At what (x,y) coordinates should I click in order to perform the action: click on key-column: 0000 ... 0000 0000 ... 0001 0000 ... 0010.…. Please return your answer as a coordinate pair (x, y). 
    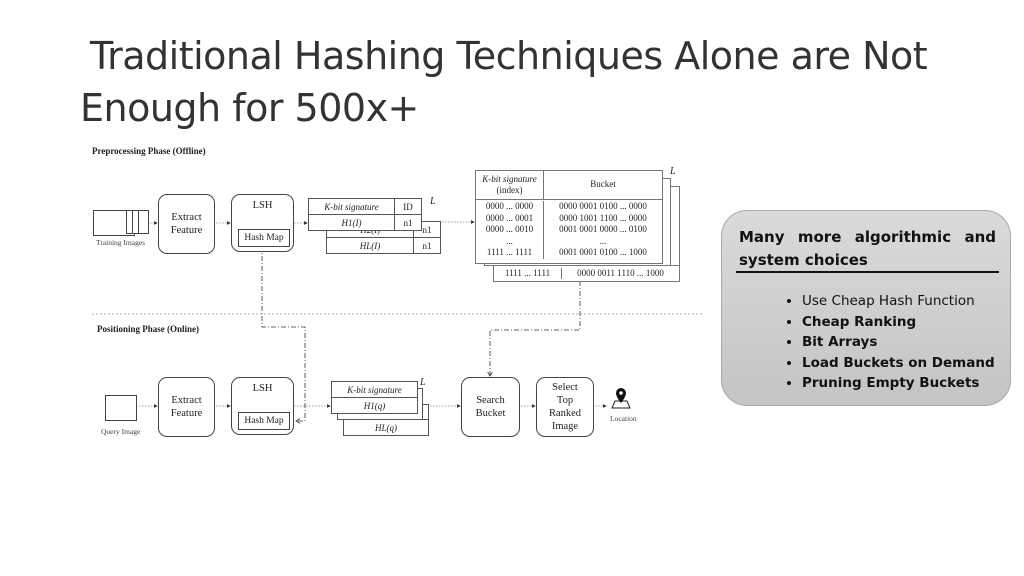
    Looking at the image, I should click on (510, 230).